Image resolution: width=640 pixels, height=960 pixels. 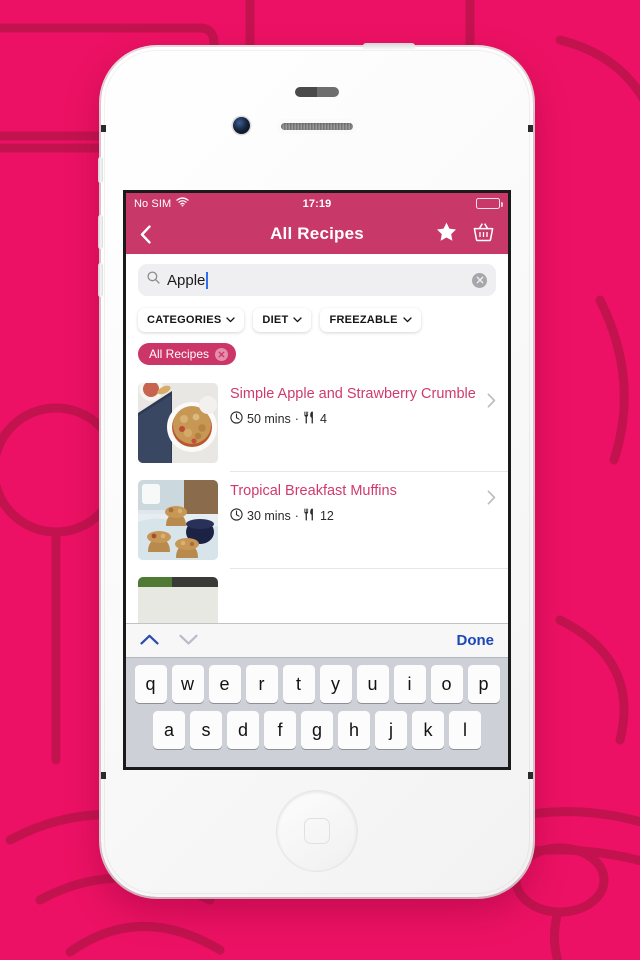 I want to click on key-f: f, so click(x=280, y=730).